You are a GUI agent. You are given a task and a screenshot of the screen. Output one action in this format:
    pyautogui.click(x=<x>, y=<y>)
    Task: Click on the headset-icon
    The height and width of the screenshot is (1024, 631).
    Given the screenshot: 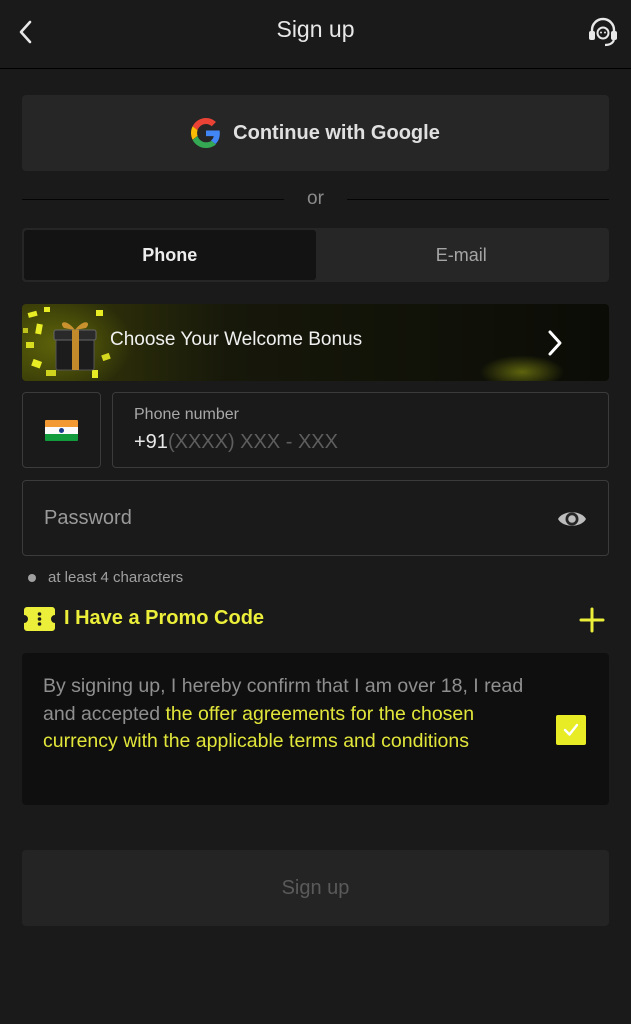 What is the action you would take?
    pyautogui.click(x=603, y=32)
    